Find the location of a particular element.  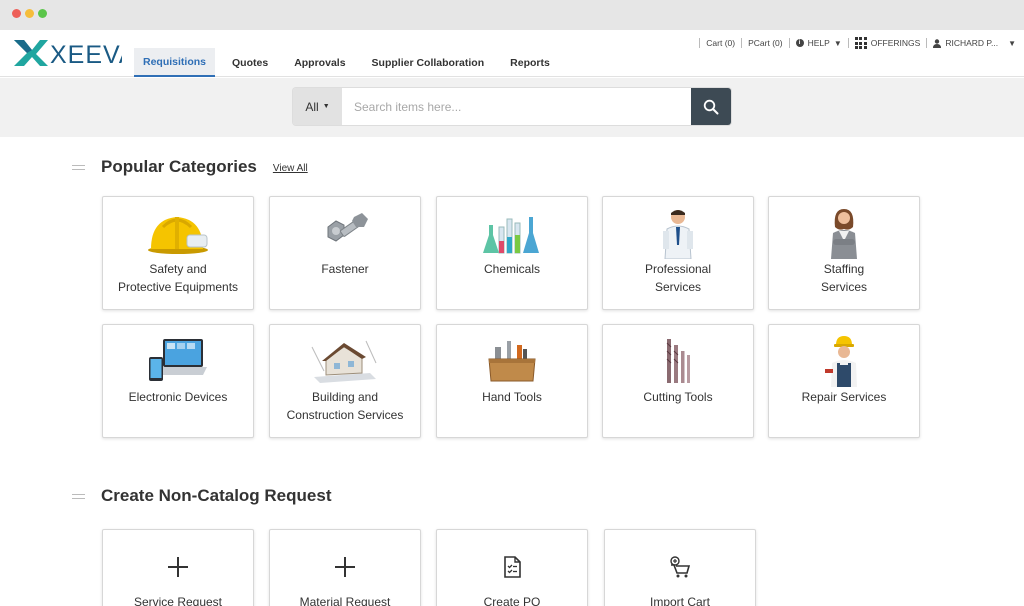

browser-chrome is located at coordinates (512, 15).